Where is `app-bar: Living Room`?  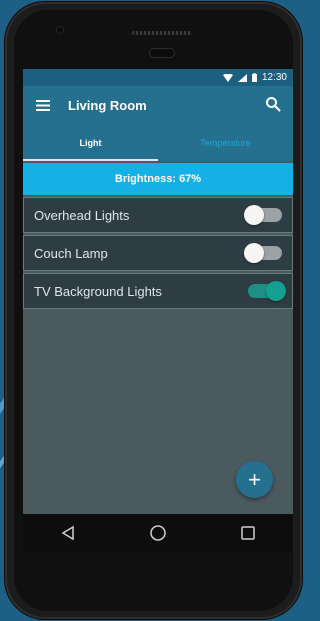 app-bar: Living Room is located at coordinates (158, 105).